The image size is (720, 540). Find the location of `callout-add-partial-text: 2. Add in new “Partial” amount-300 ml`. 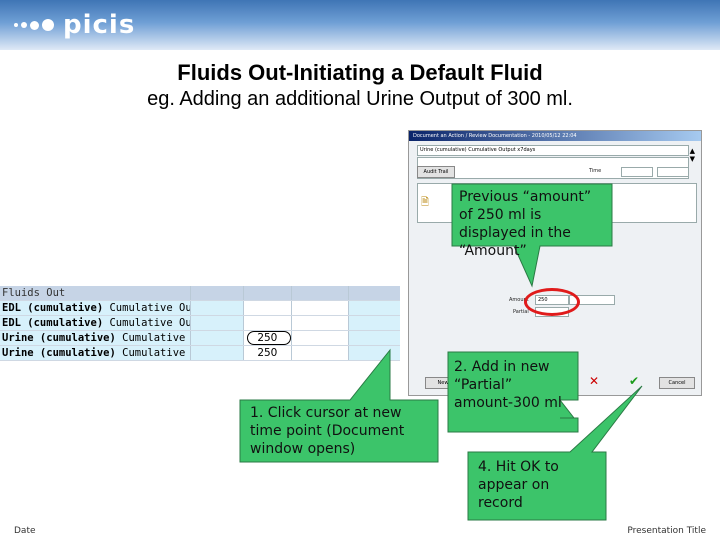

callout-add-partial-text: 2. Add in new “Partial” amount-300 ml is located at coordinates (508, 385).